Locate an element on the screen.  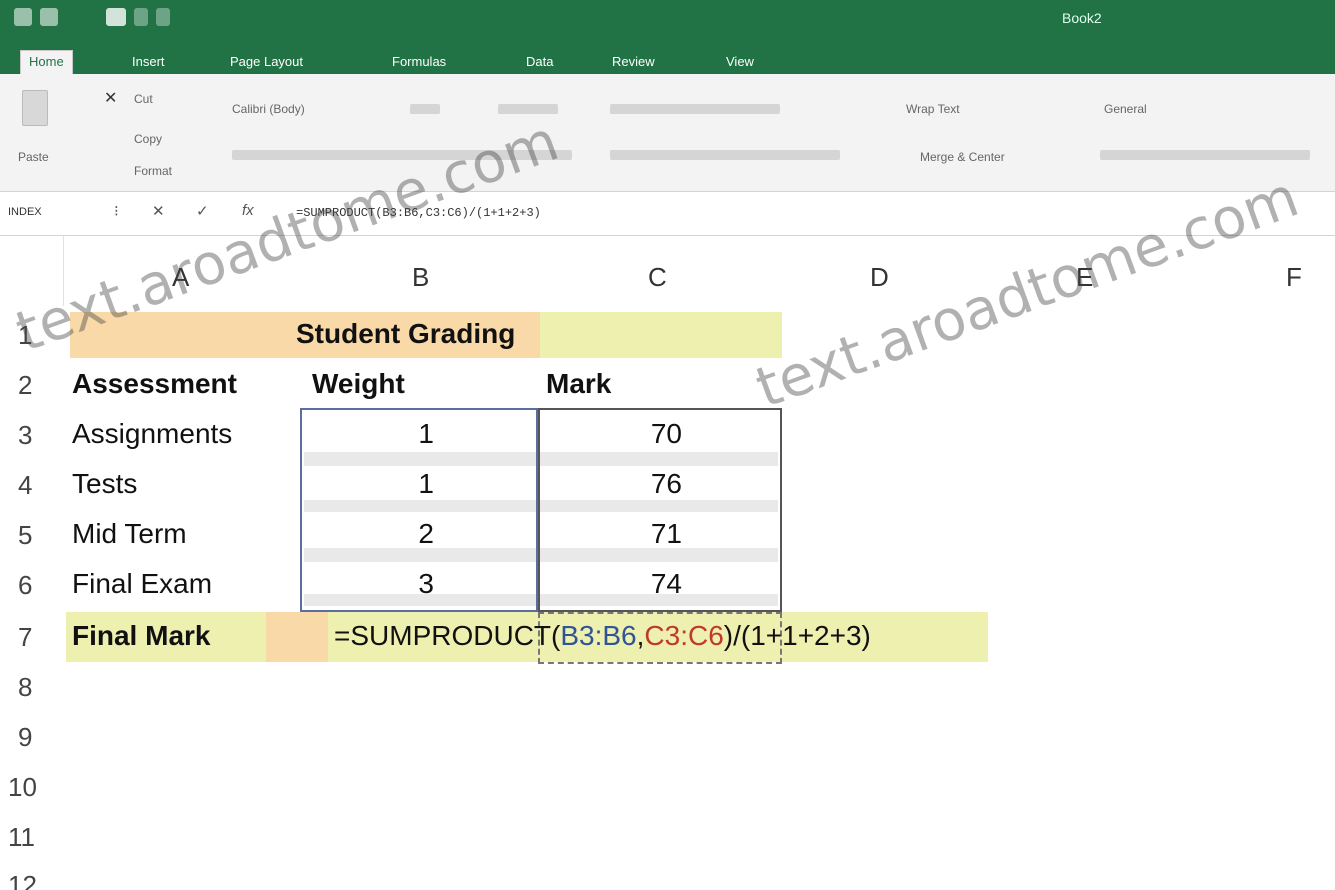
font-size-select is located at coordinates (425, 109).